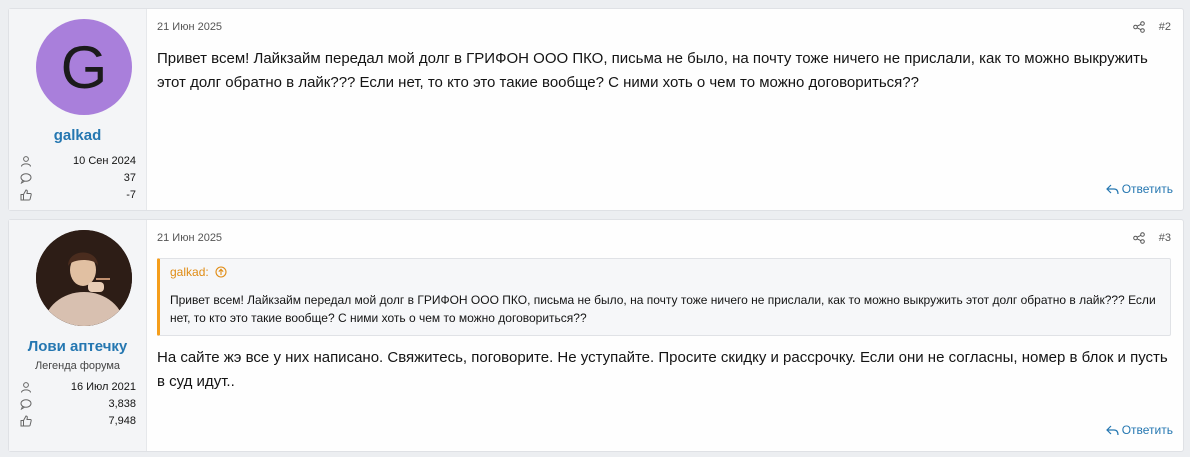 The width and height of the screenshot is (1190, 457). I want to click on arrow-up-circle-icon, so click(221, 272).